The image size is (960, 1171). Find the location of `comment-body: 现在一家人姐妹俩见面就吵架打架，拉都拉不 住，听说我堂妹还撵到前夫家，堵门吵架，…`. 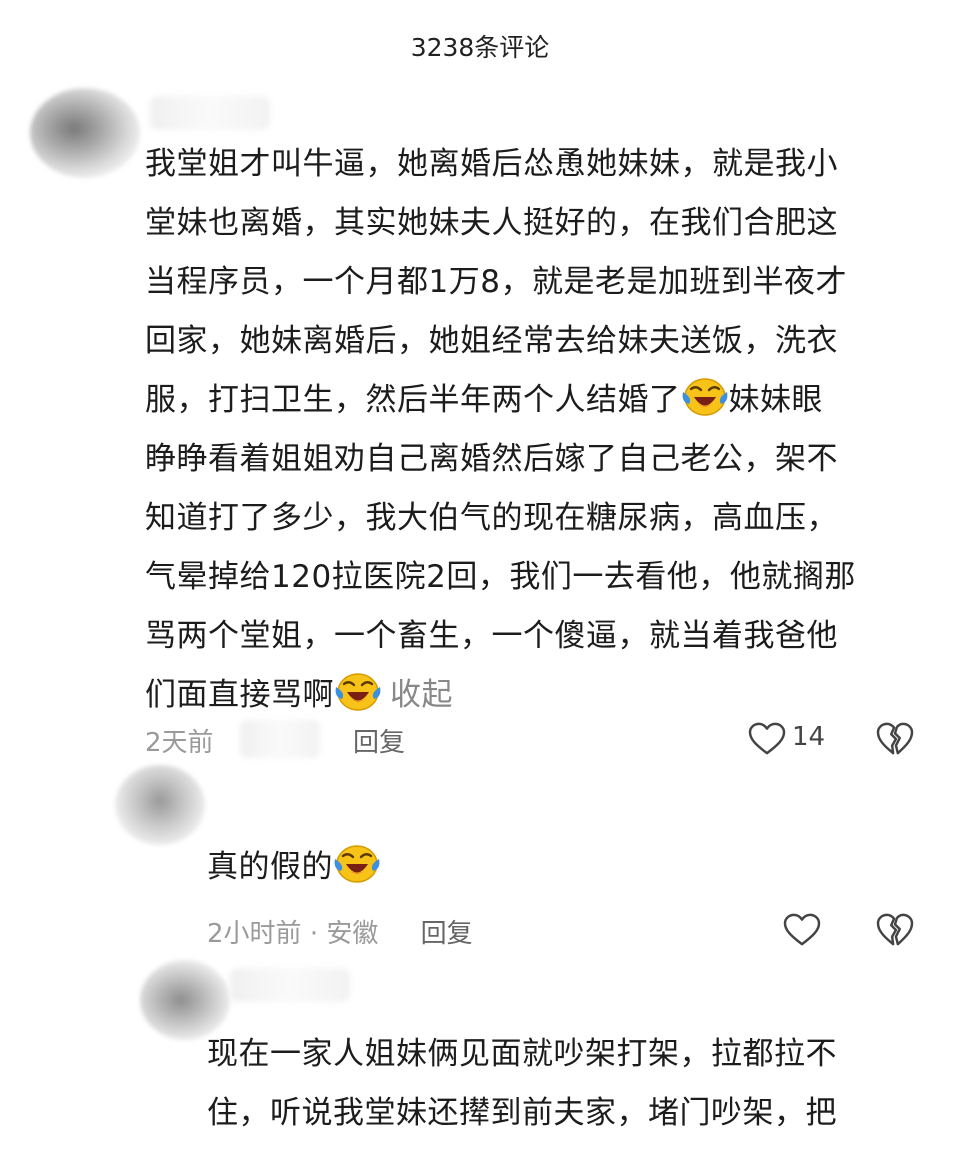

comment-body: 现在一家人姐妹俩见面就吵架打架，拉都拉不 住，听说我堂妹还撵到前夫家，堵门吵架，… is located at coordinates (567, 1084).